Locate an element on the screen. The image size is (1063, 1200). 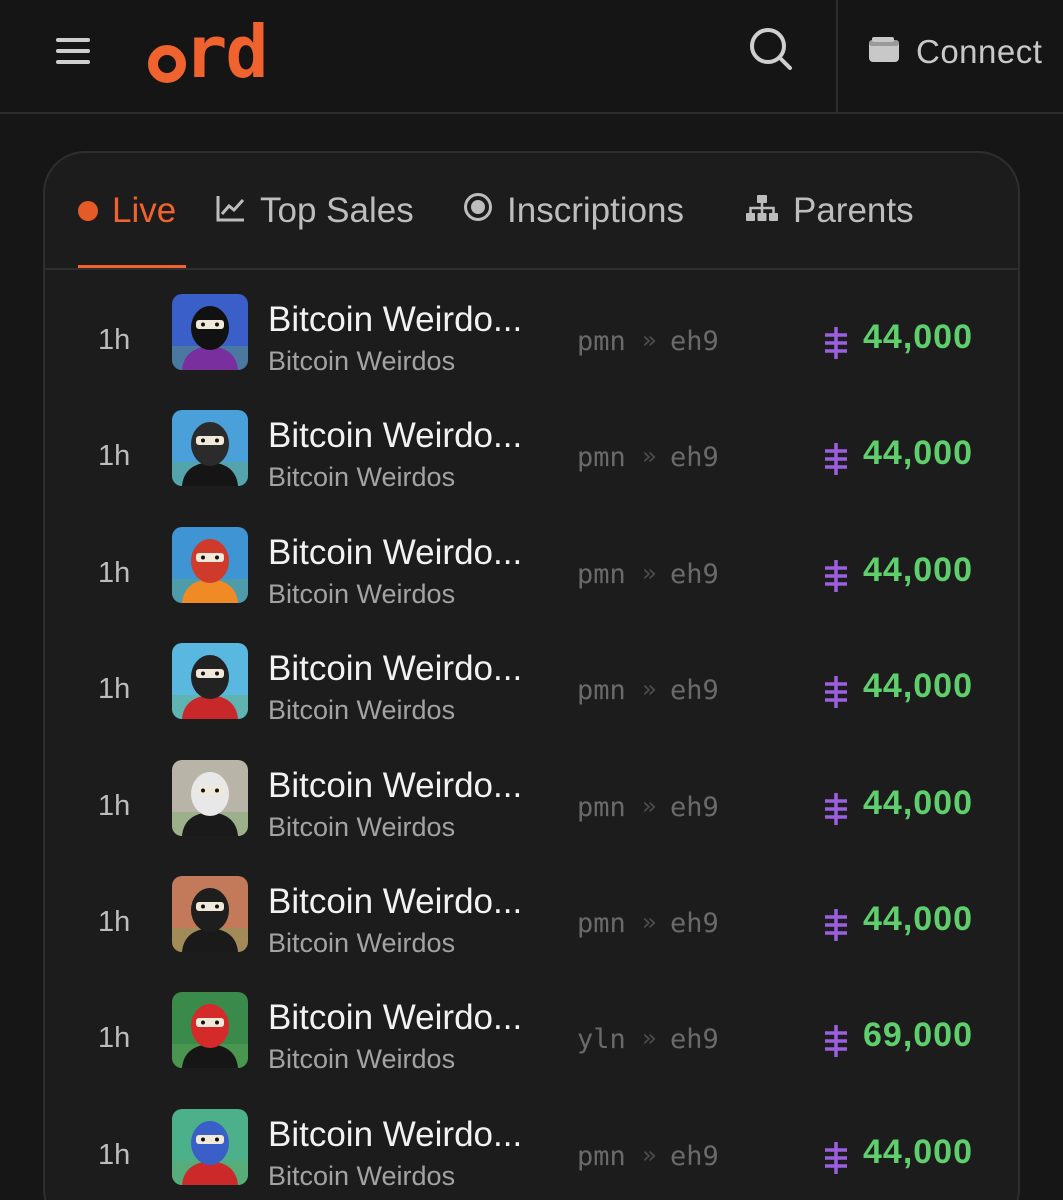
tab-live: Live is located at coordinates (127, 211).